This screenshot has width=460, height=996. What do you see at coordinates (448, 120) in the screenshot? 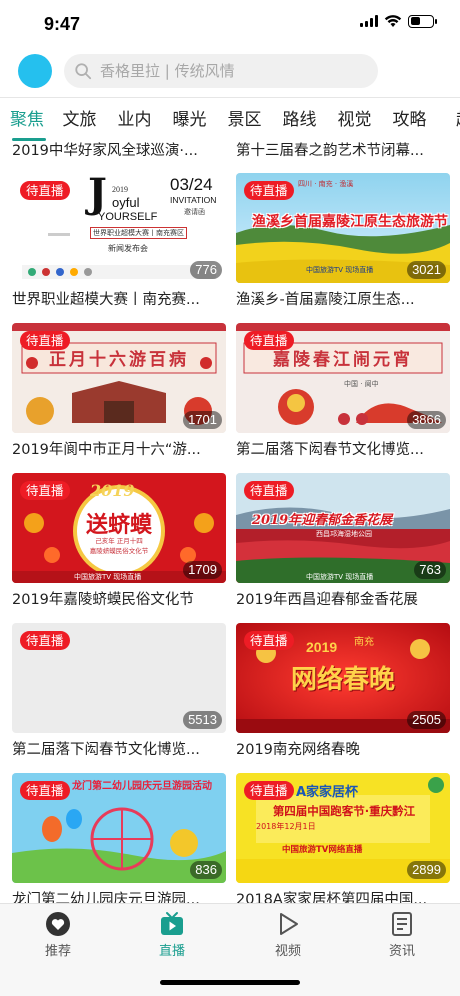
I see `tab-more: 超` at bounding box center [448, 120].